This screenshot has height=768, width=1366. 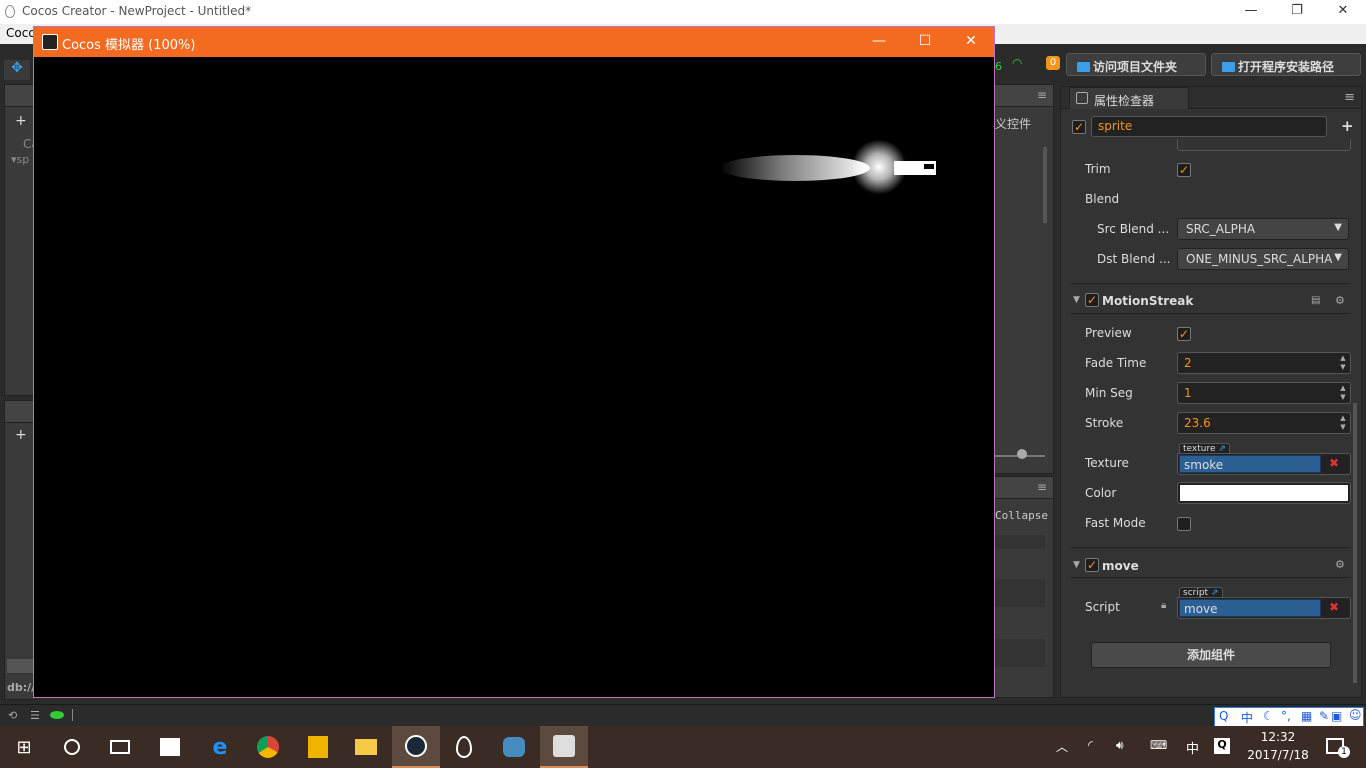 I want to click on cocos-creator-icon, so click(x=564, y=747).